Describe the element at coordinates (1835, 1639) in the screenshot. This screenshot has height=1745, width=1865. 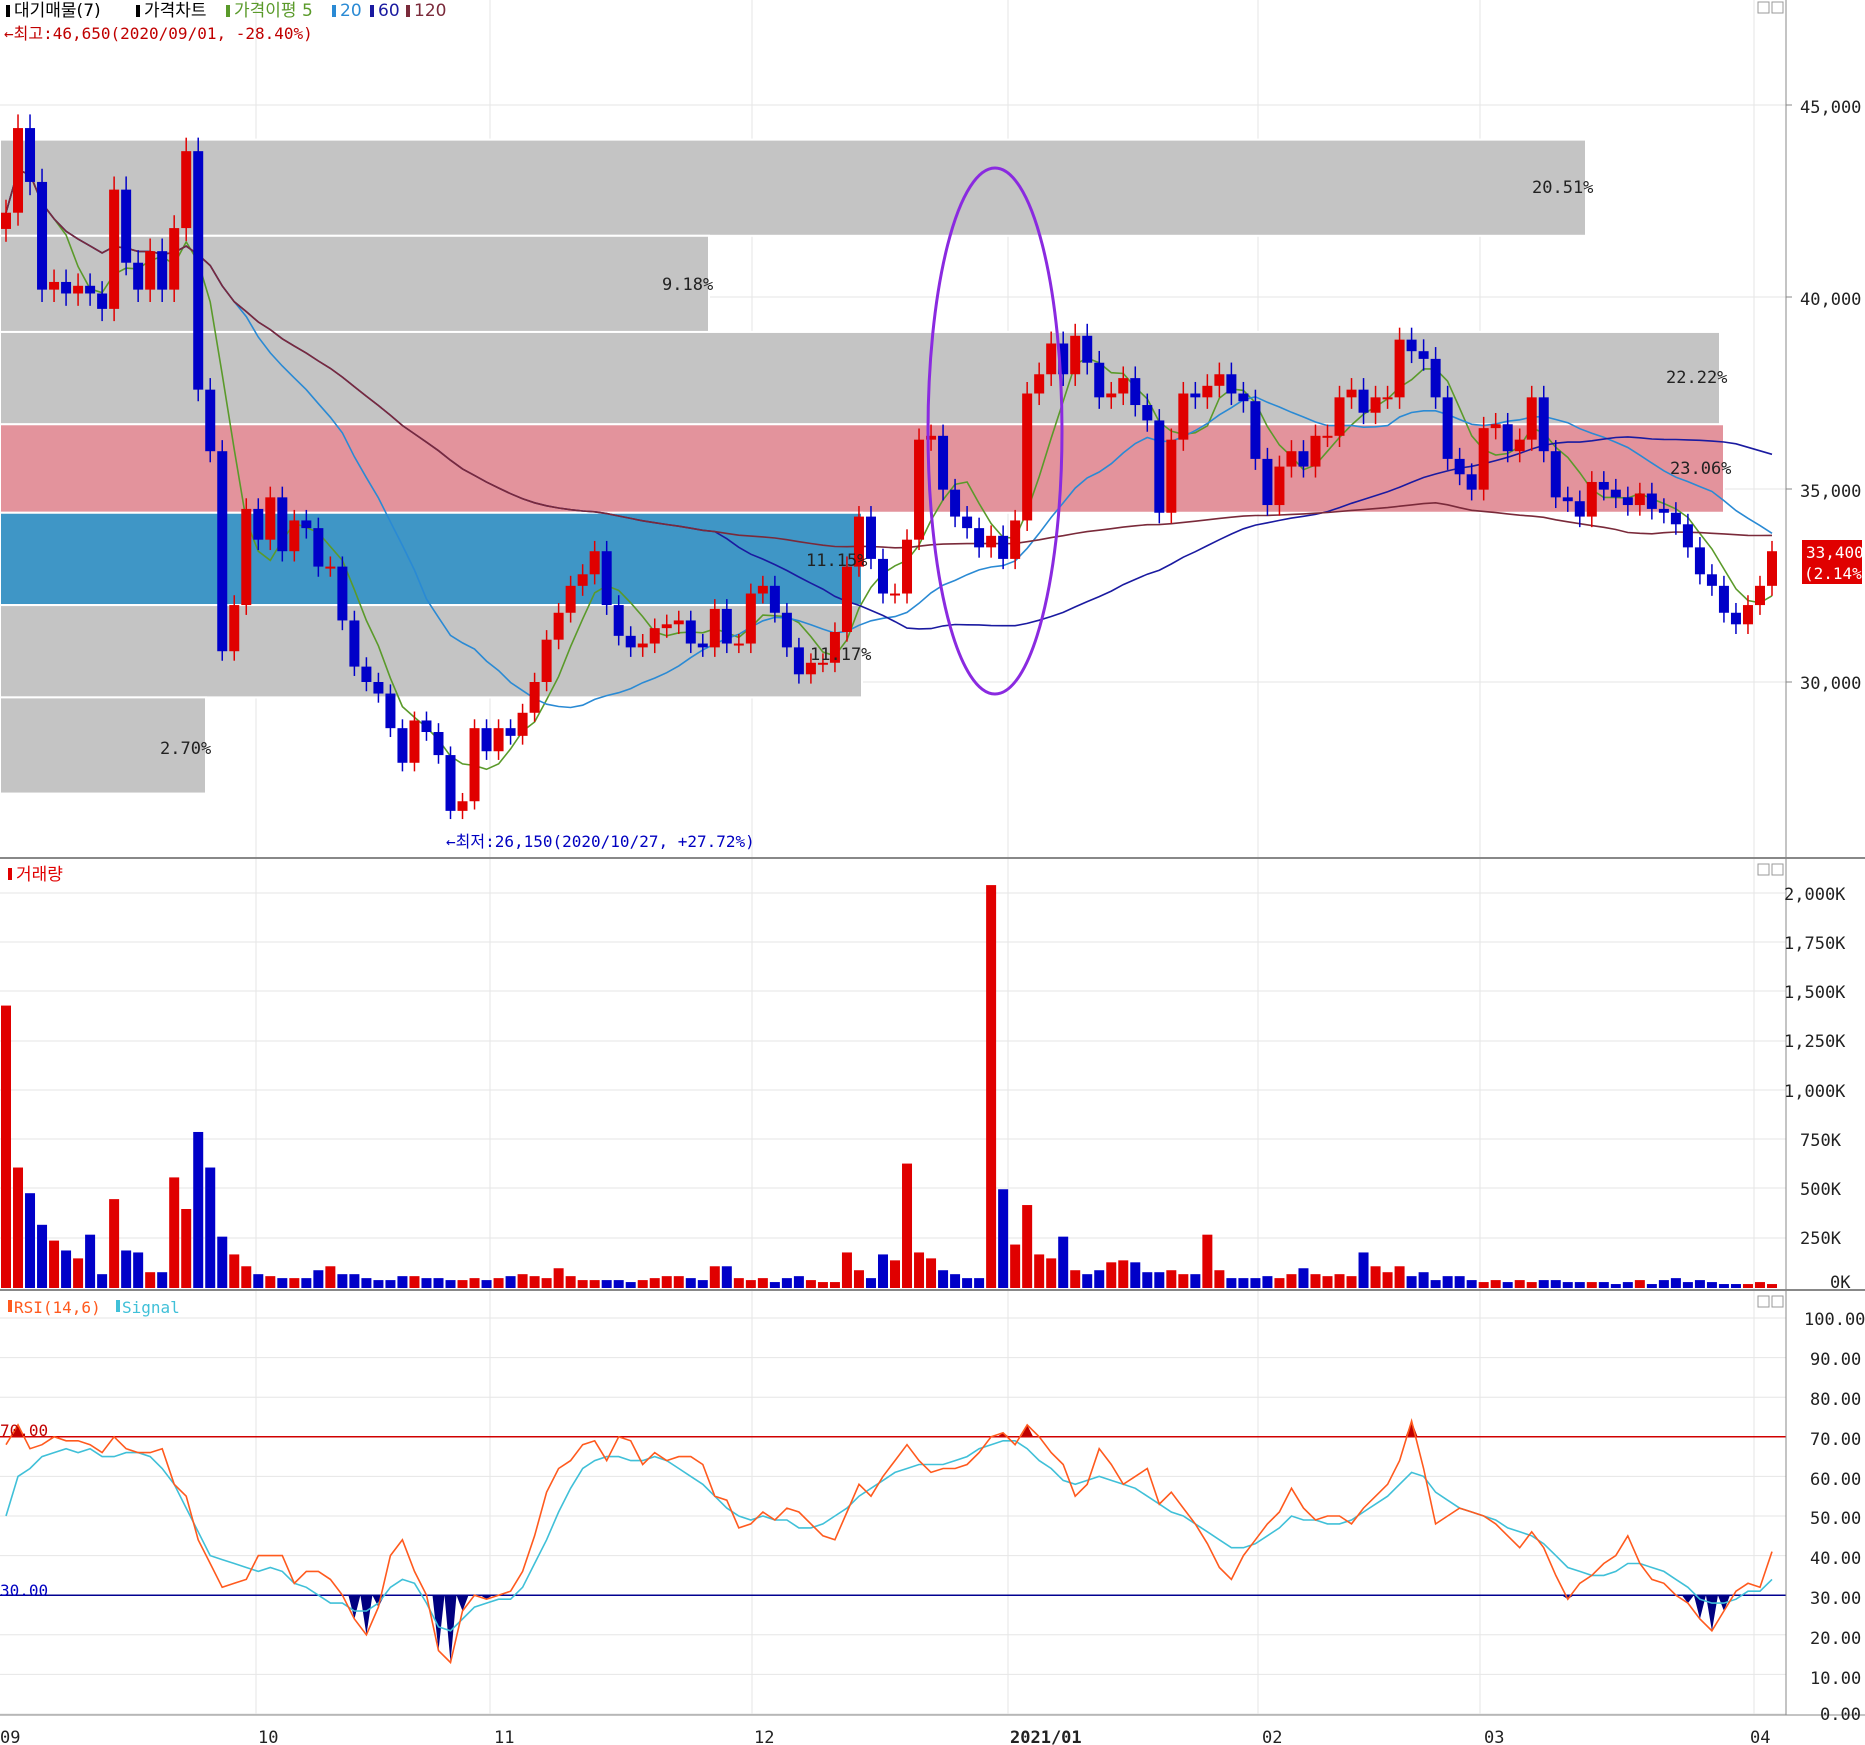
I see `rsi-tick-20: 20.00` at that location.